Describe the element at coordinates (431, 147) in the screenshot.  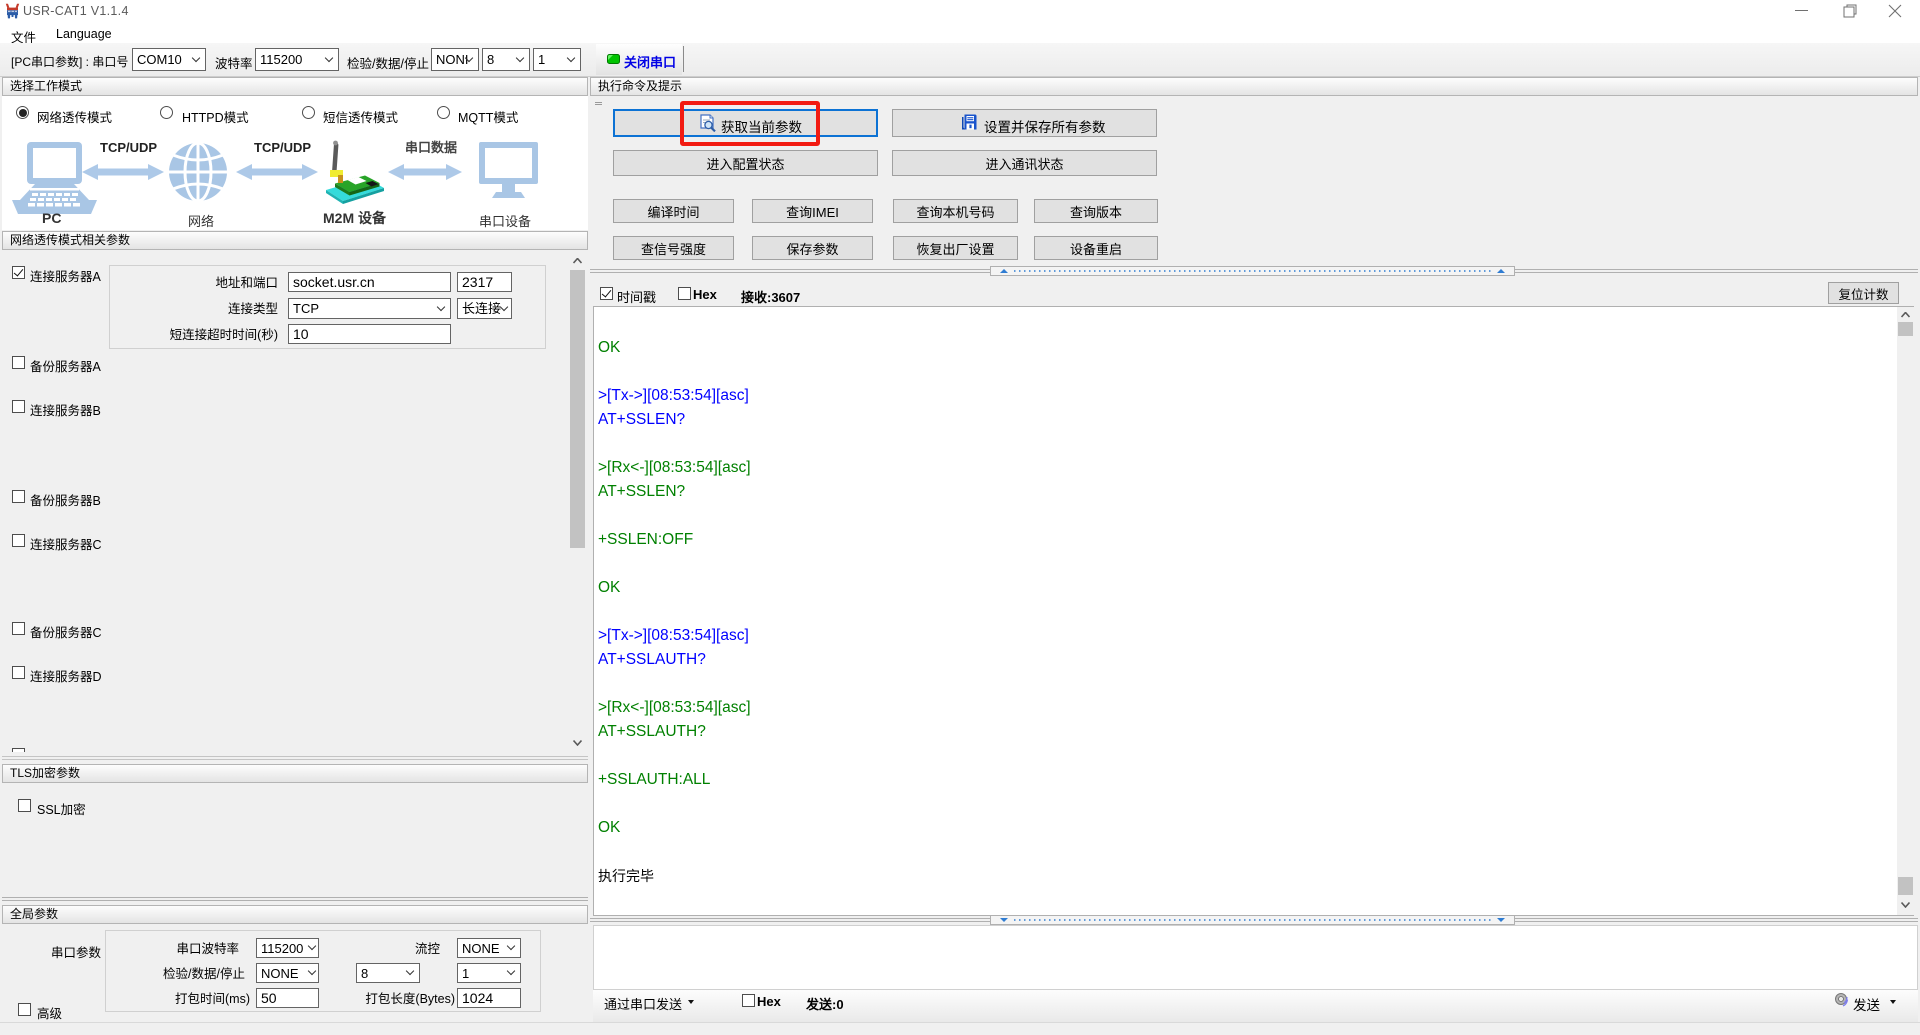
I see `svg-text: 串口数据` at that location.